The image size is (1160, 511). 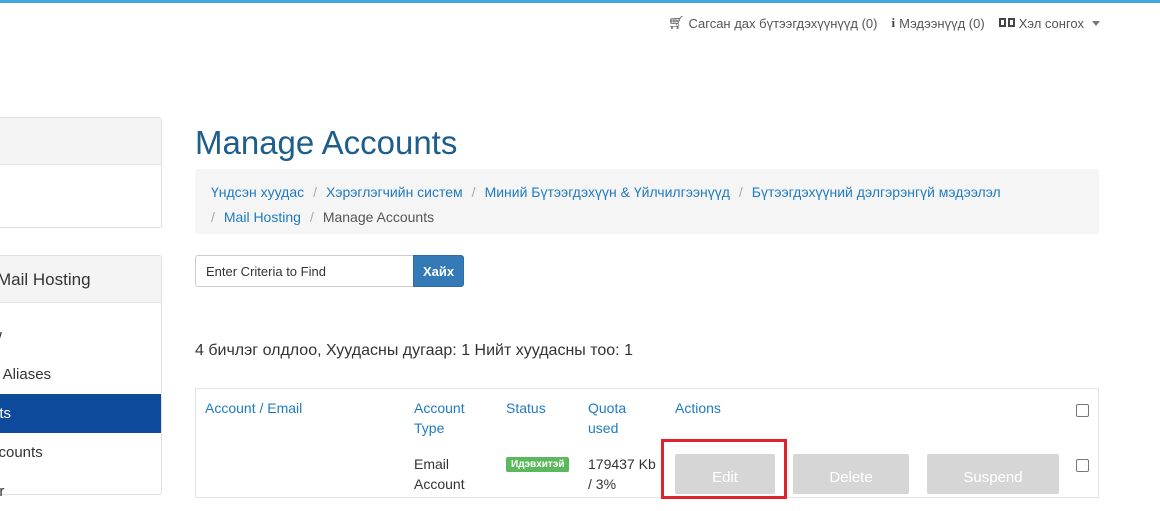 I want to click on chevron-down-icon, so click(x=1096, y=23).